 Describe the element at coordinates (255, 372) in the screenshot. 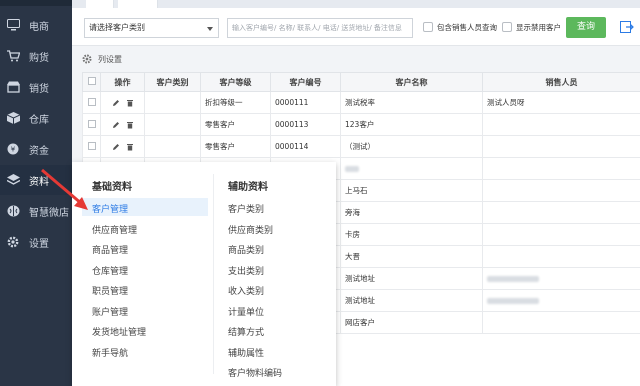

I see `menu-item-customer-material-code: 客户物料编码` at that location.